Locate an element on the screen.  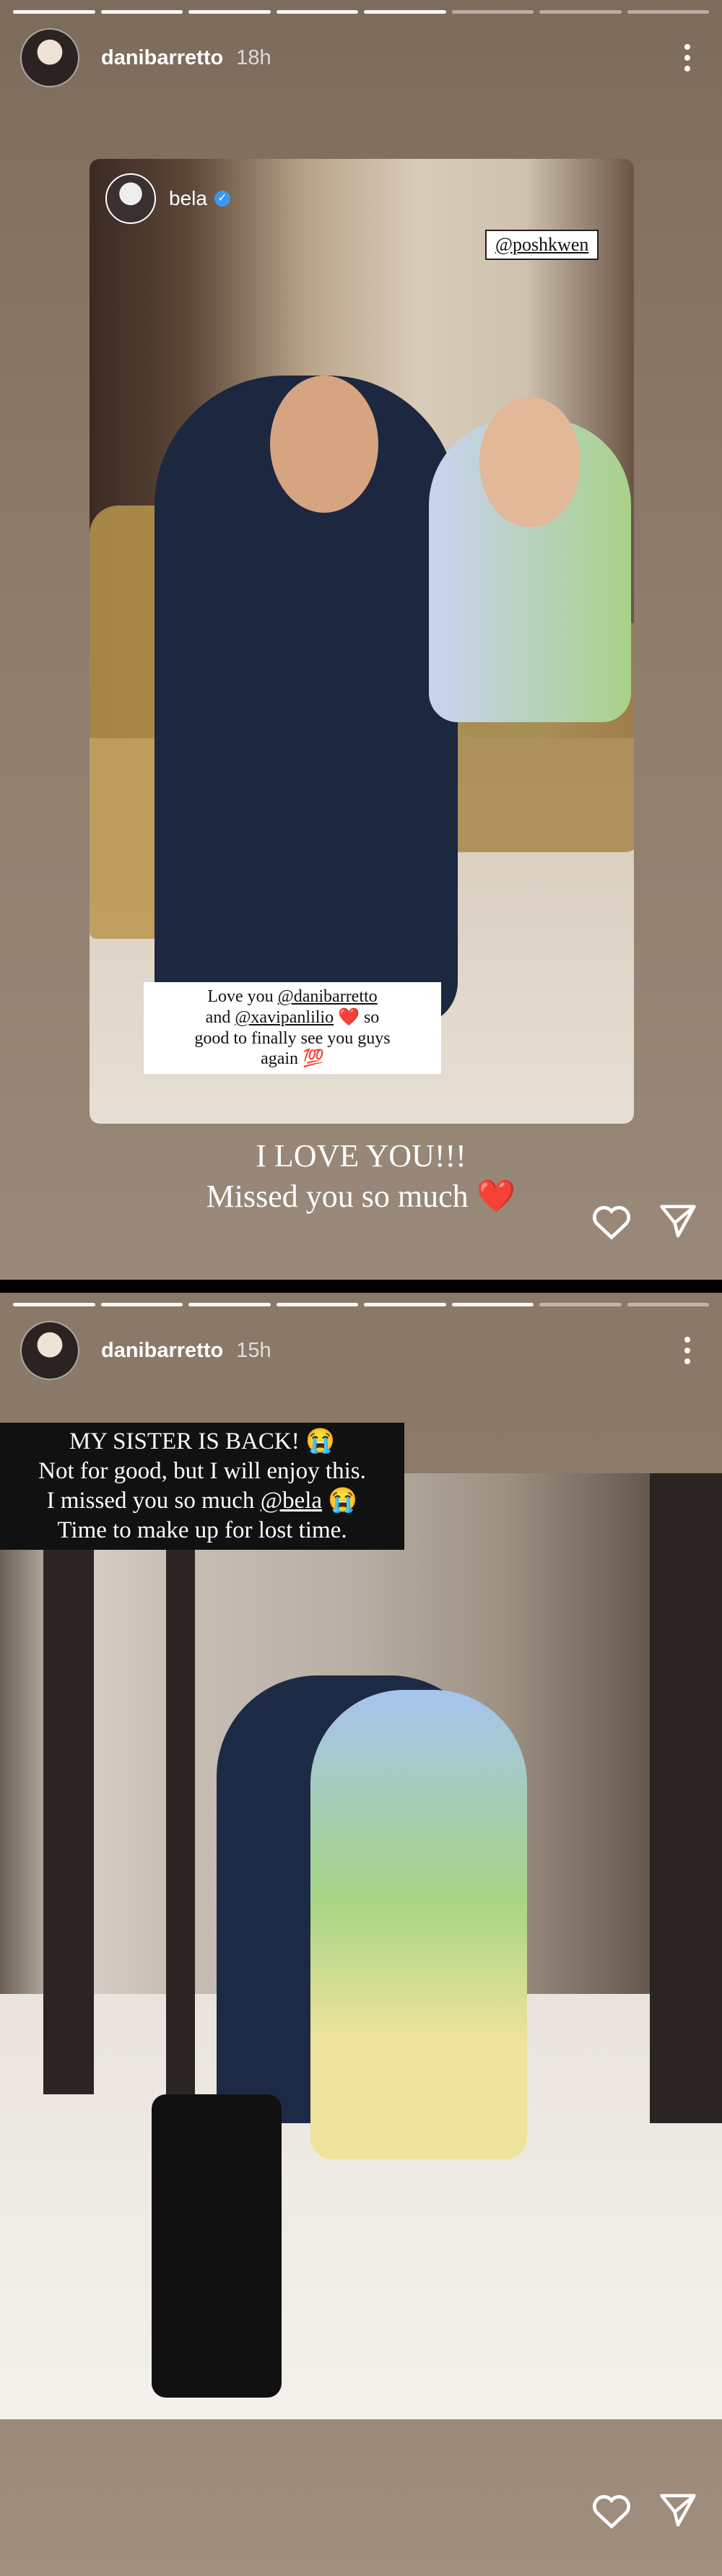
caption-text: I missed you so much is located at coordinates (153, 1500).